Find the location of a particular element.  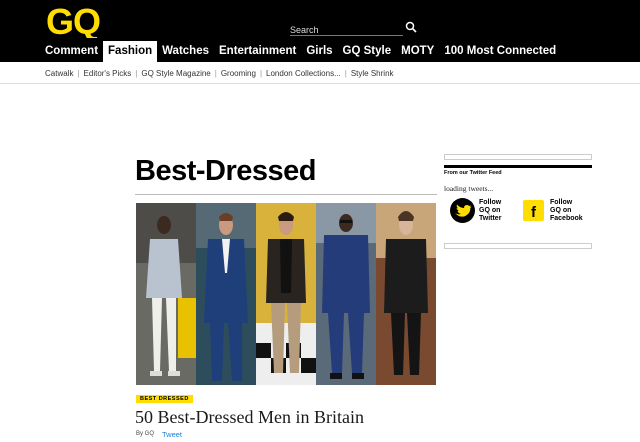

follow-facebook-label: Follow GQ on Facebook is located at coordinates (566, 210).